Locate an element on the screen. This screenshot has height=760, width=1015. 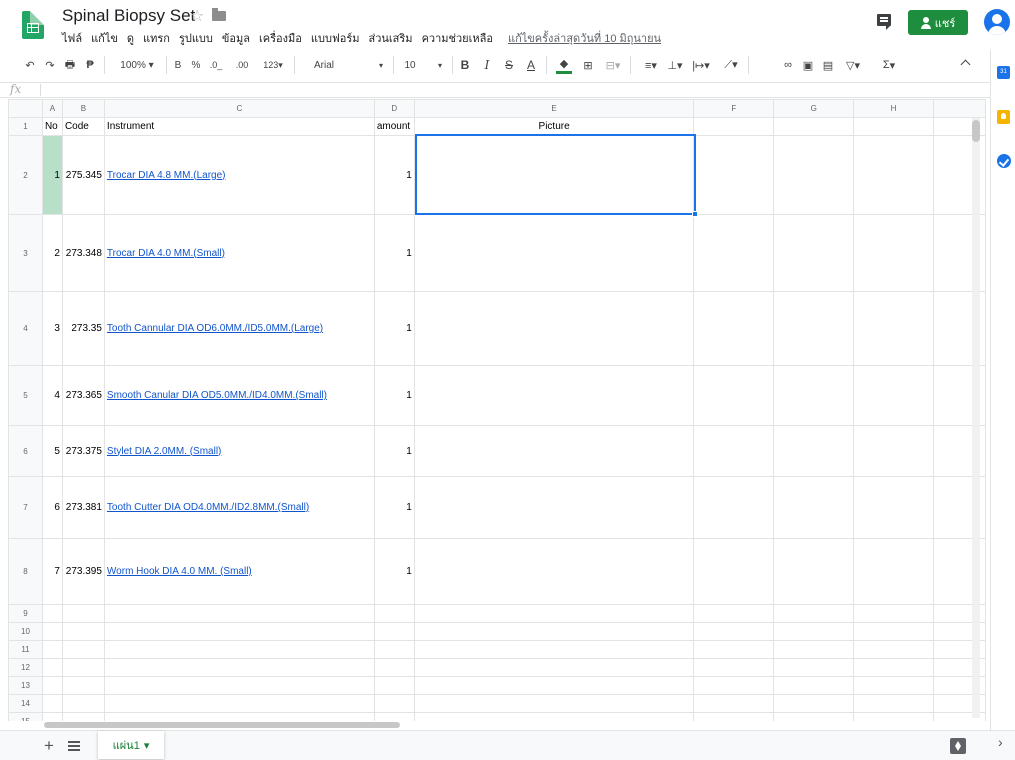
text-color-button: A is located at coordinates (531, 65).